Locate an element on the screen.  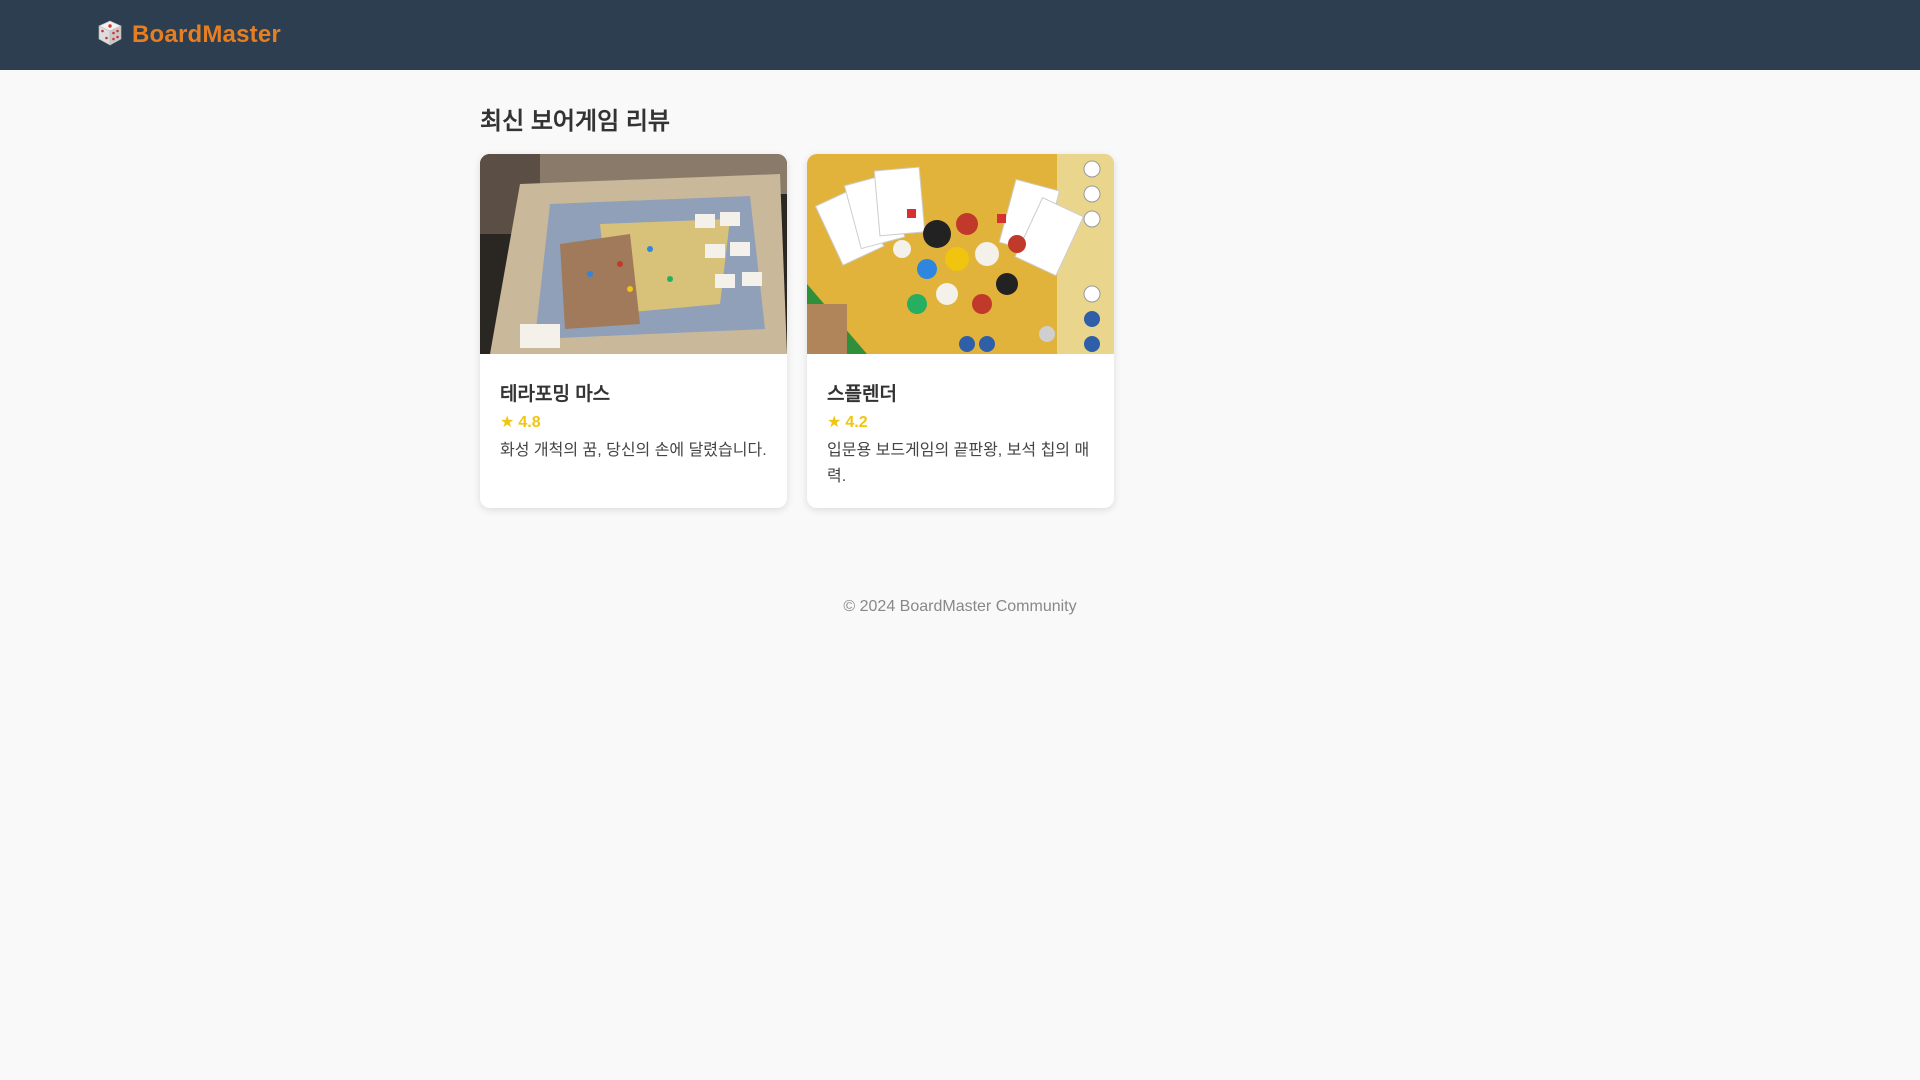
rating-value: 4.2 is located at coordinates (856, 422).